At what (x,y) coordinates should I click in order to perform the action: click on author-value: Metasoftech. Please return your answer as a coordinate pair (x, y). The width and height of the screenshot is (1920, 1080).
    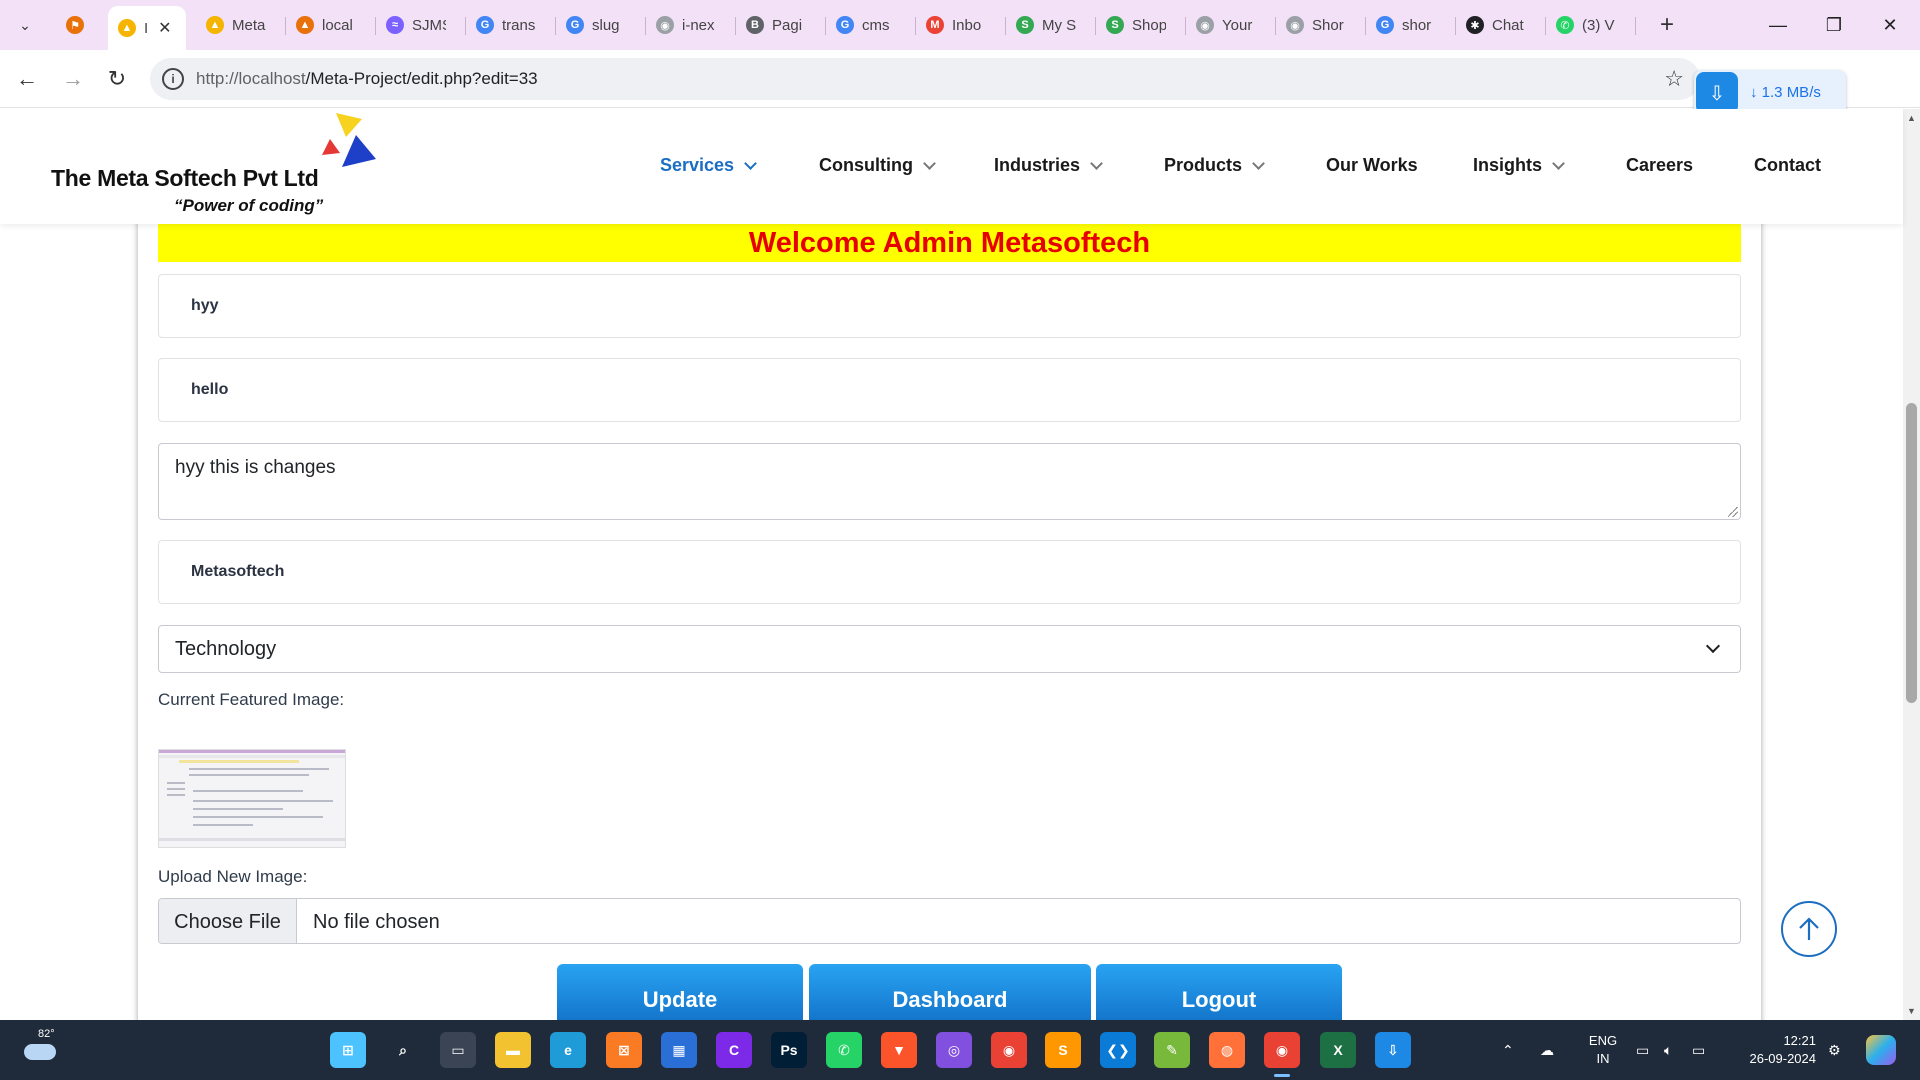
    Looking at the image, I should click on (238, 571).